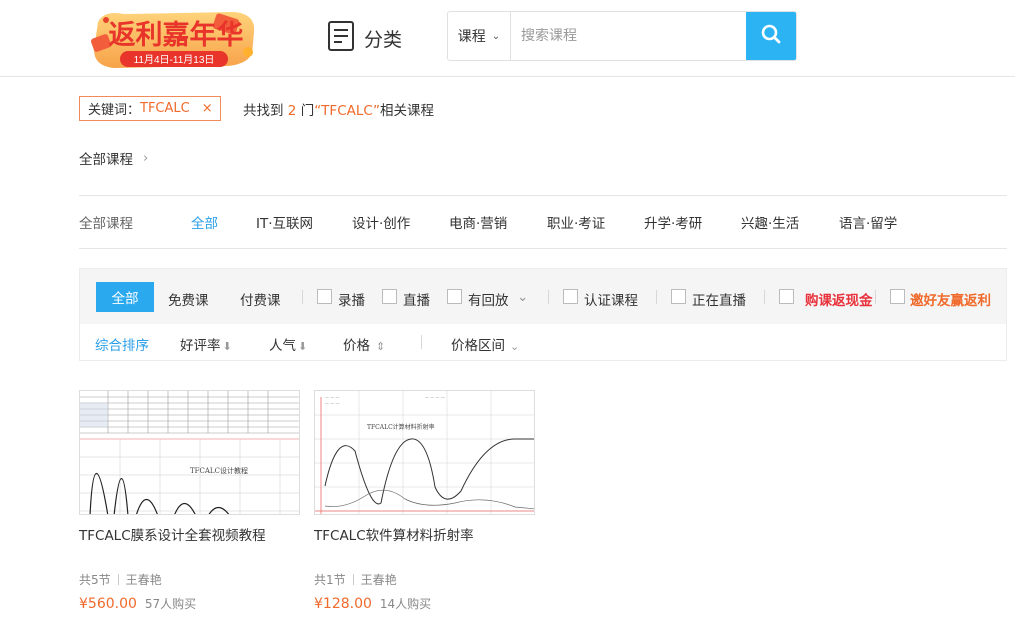  What do you see at coordinates (673, 222) in the screenshot?
I see `category-item-exam: 升学·考研` at bounding box center [673, 222].